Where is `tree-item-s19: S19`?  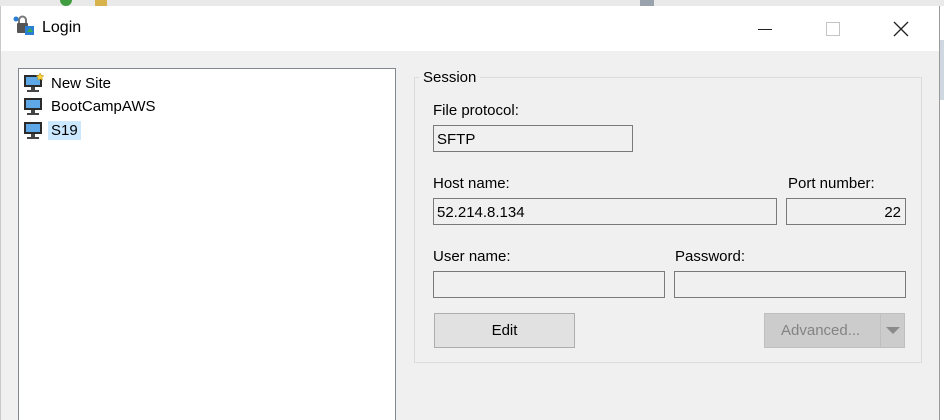
tree-item-s19: S19 is located at coordinates (52, 130).